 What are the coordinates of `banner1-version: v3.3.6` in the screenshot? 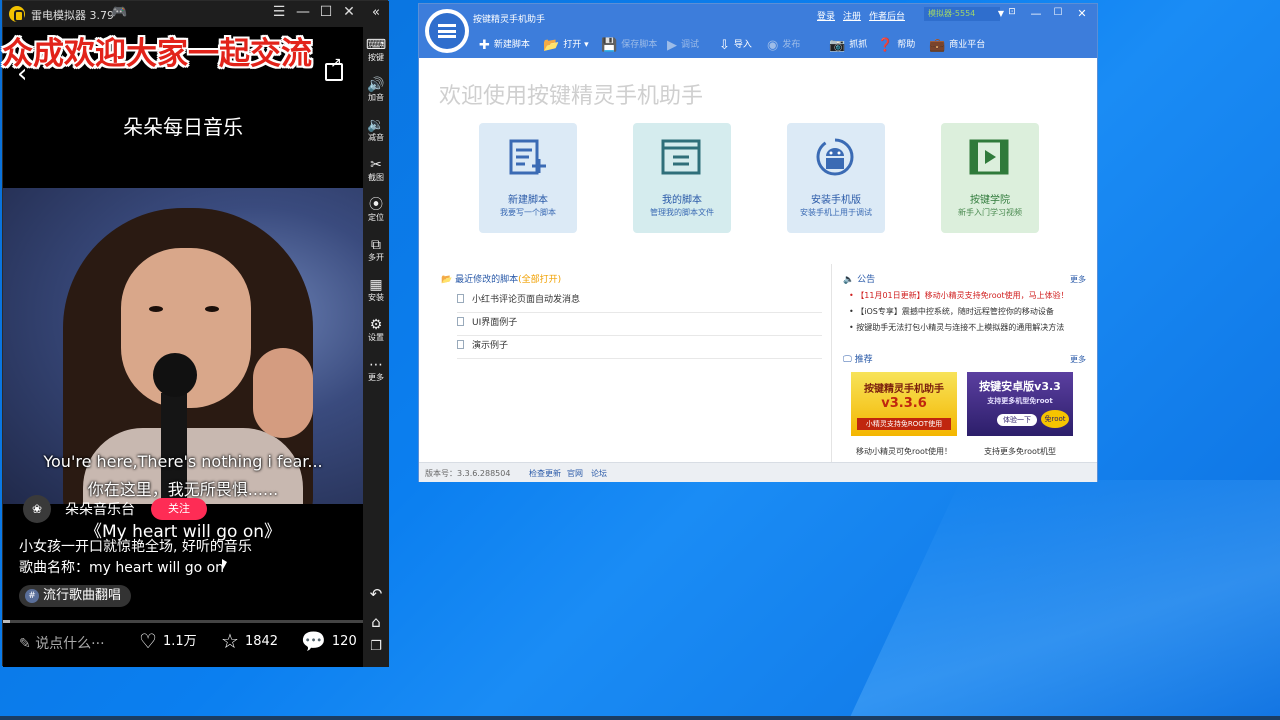 It's located at (904, 403).